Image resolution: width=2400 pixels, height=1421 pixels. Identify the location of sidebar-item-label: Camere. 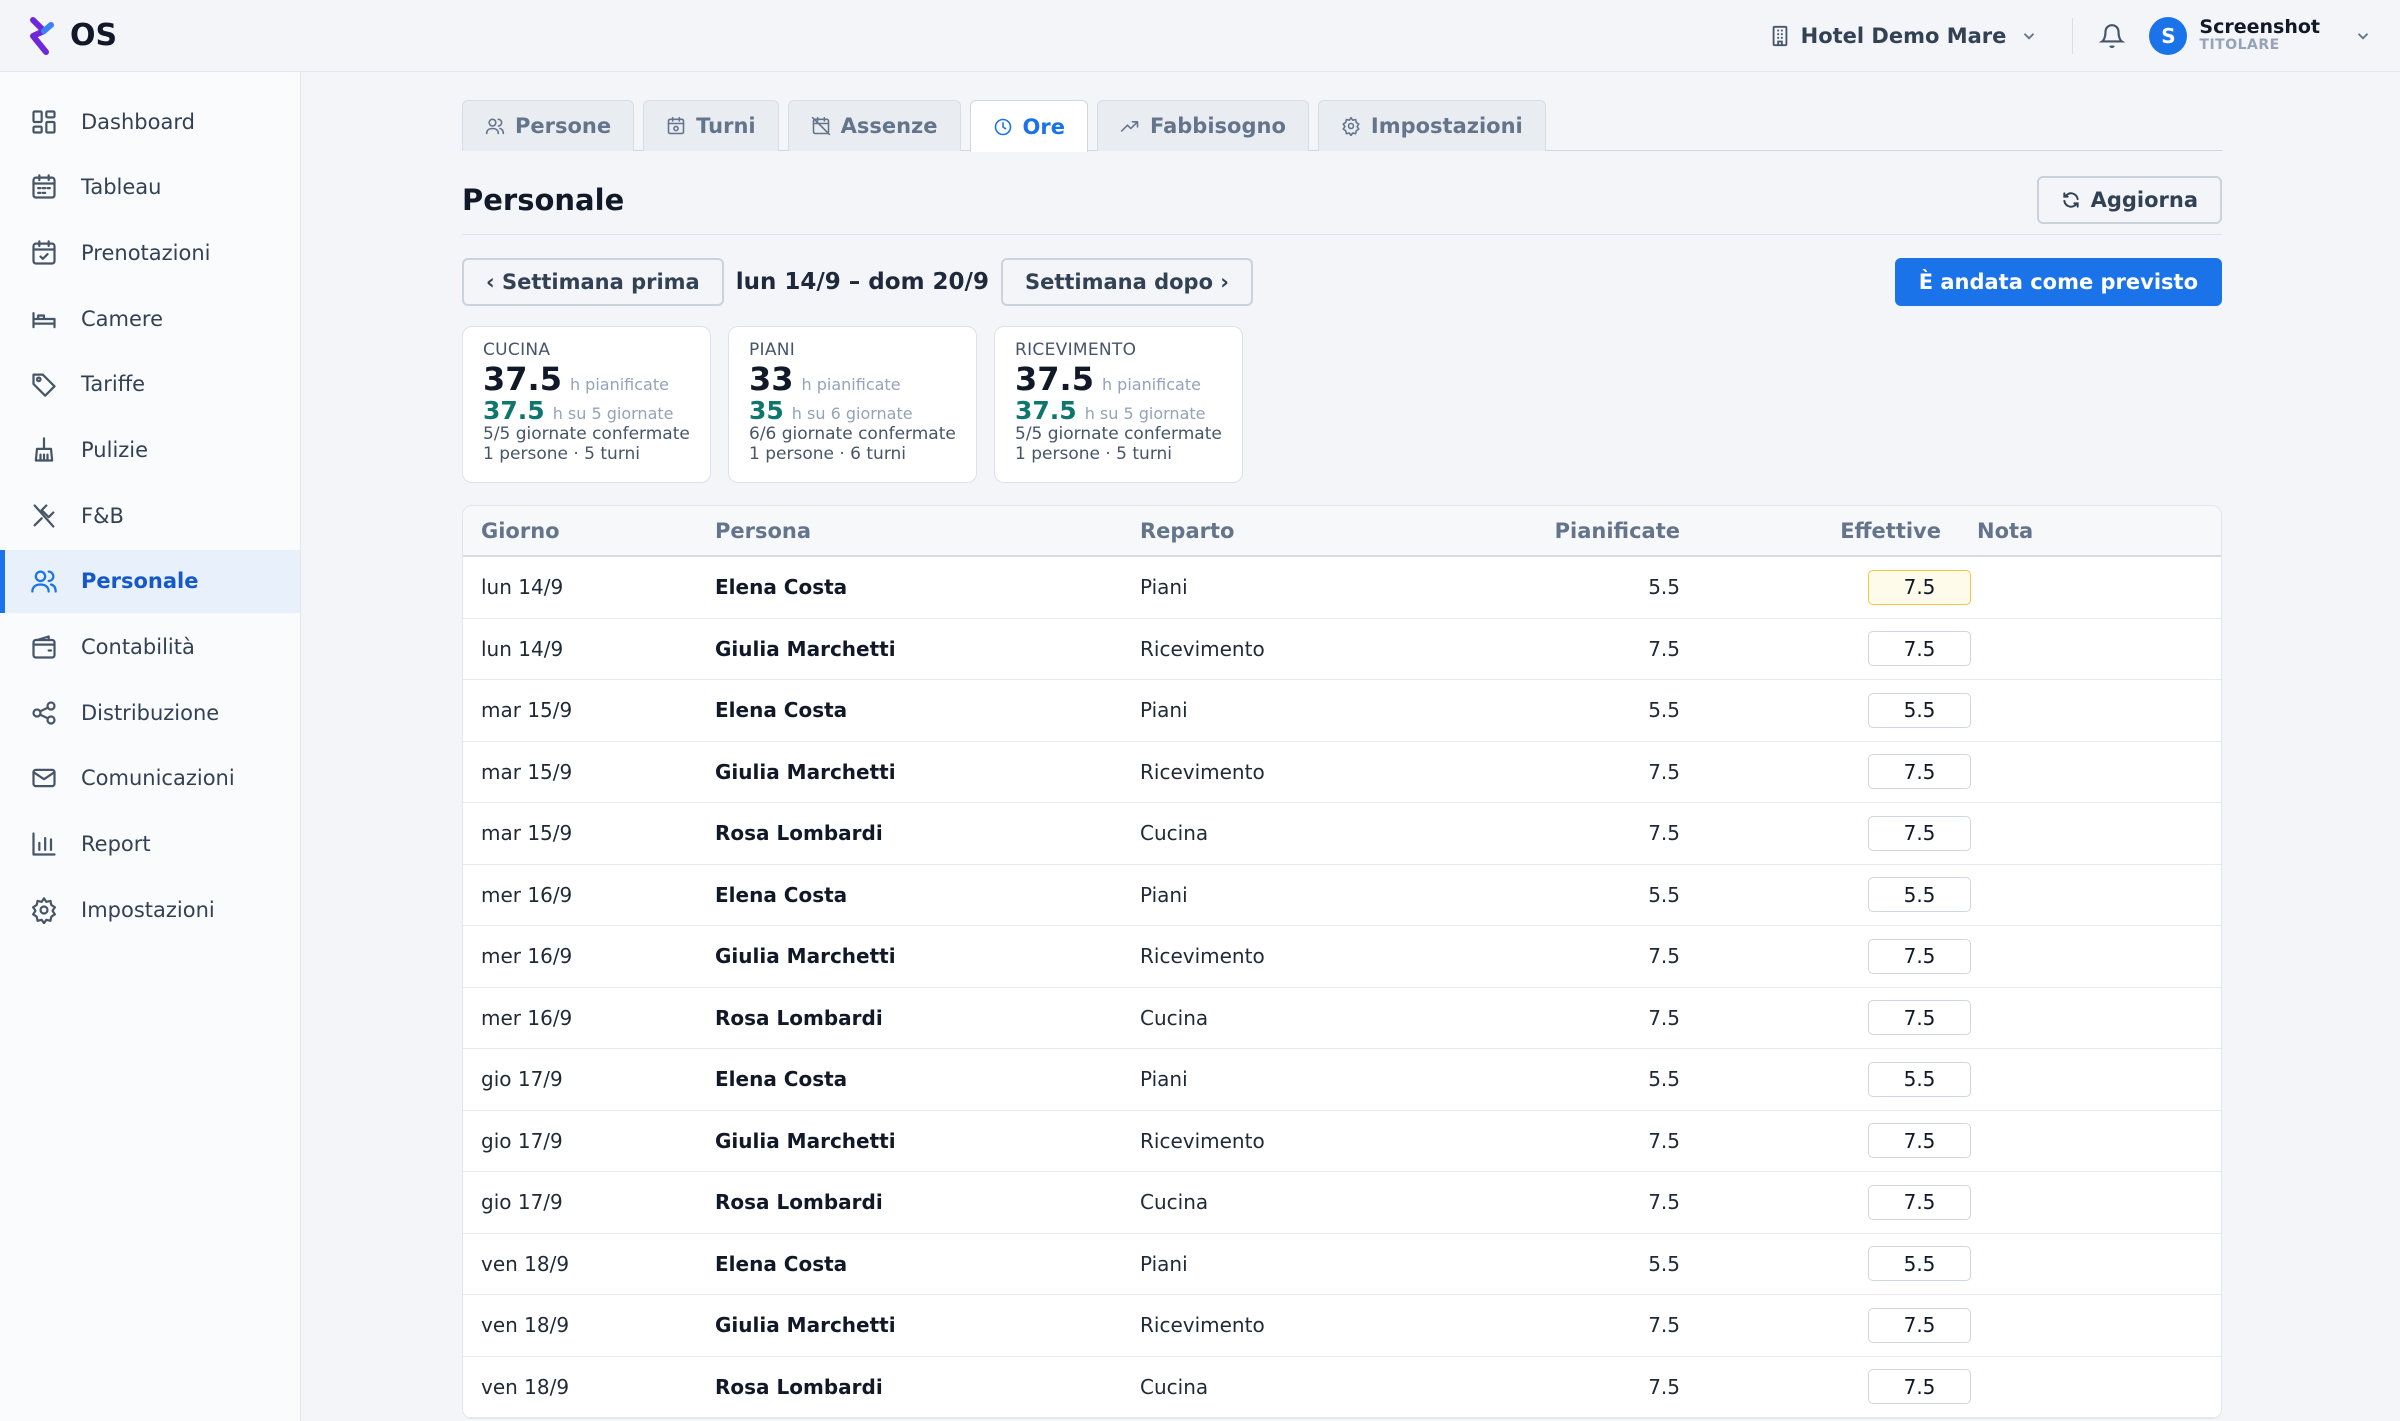
(122, 318).